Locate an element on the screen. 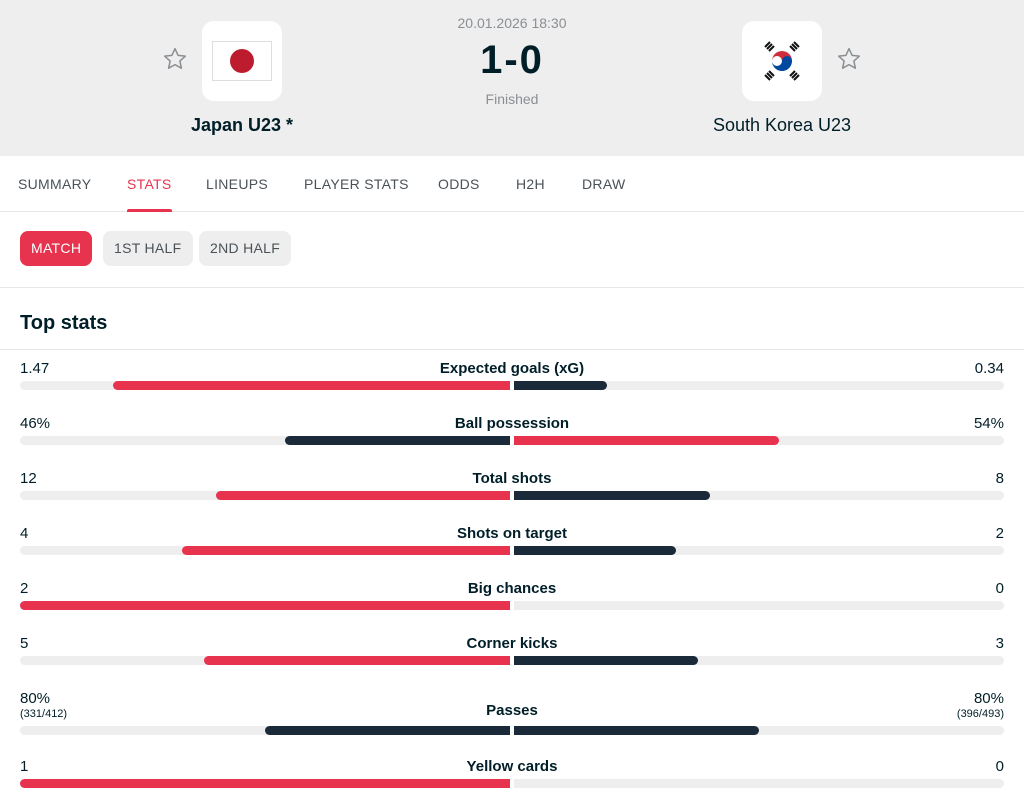 The height and width of the screenshot is (812, 1024). stat-row: 80% Passes 80% (331/412) (396/493) is located at coordinates (512, 715).